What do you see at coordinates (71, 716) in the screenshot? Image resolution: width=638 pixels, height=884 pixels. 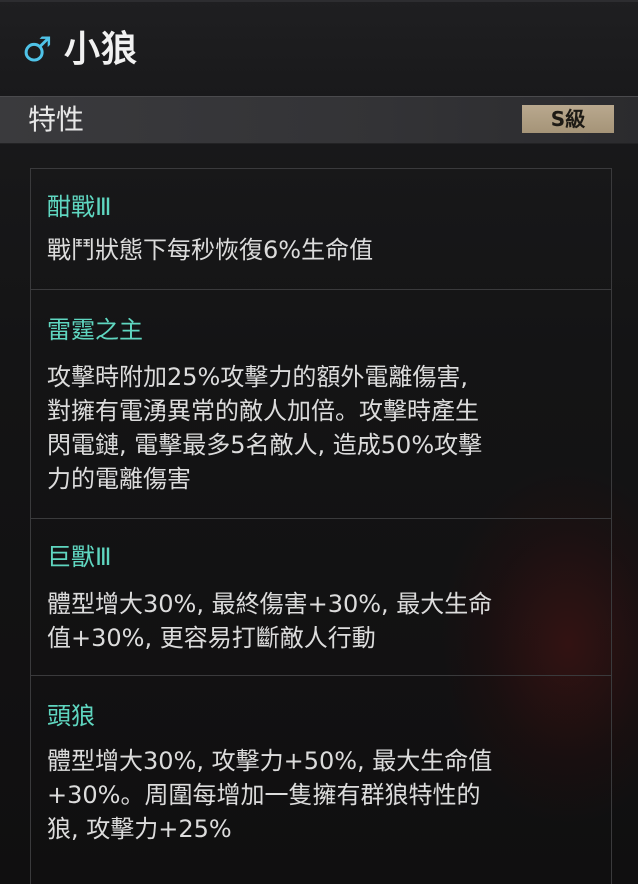 I see `trait-name: 頭狼` at bounding box center [71, 716].